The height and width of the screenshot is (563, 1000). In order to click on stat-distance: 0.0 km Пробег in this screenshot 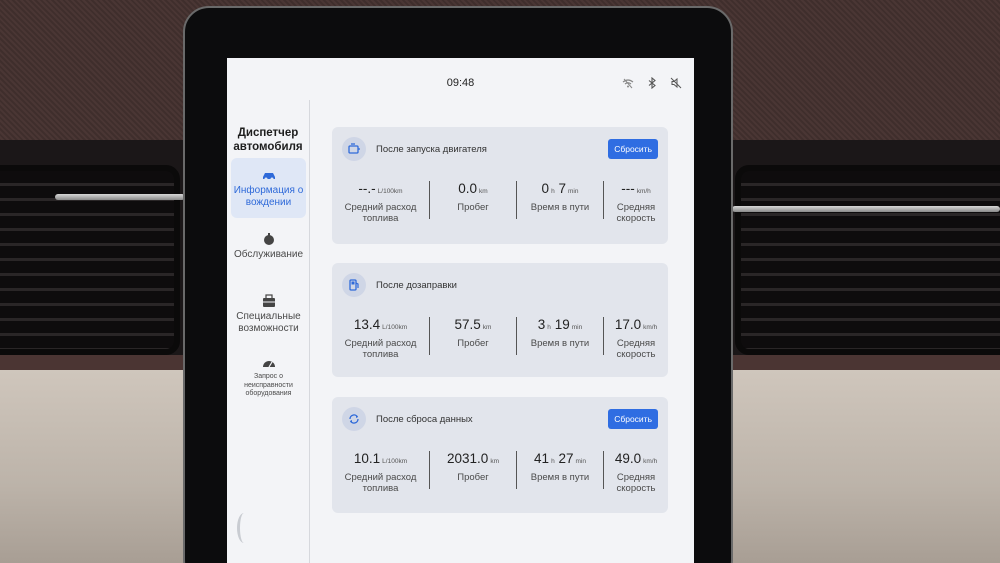, I will do `click(473, 197)`.